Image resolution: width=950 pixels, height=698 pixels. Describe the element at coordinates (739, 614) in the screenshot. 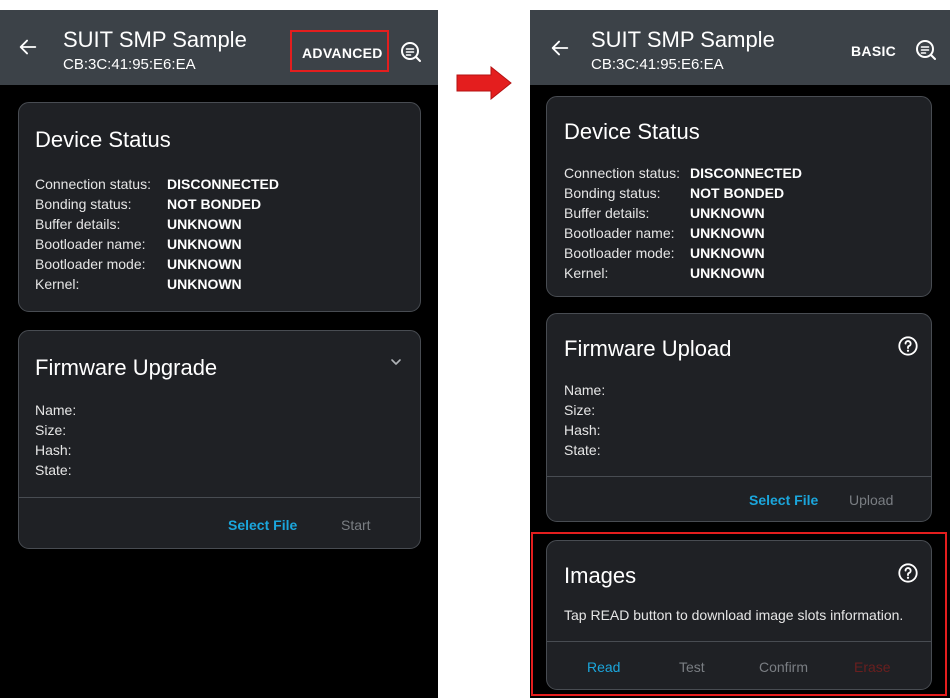

I see `images-highlight-box` at that location.